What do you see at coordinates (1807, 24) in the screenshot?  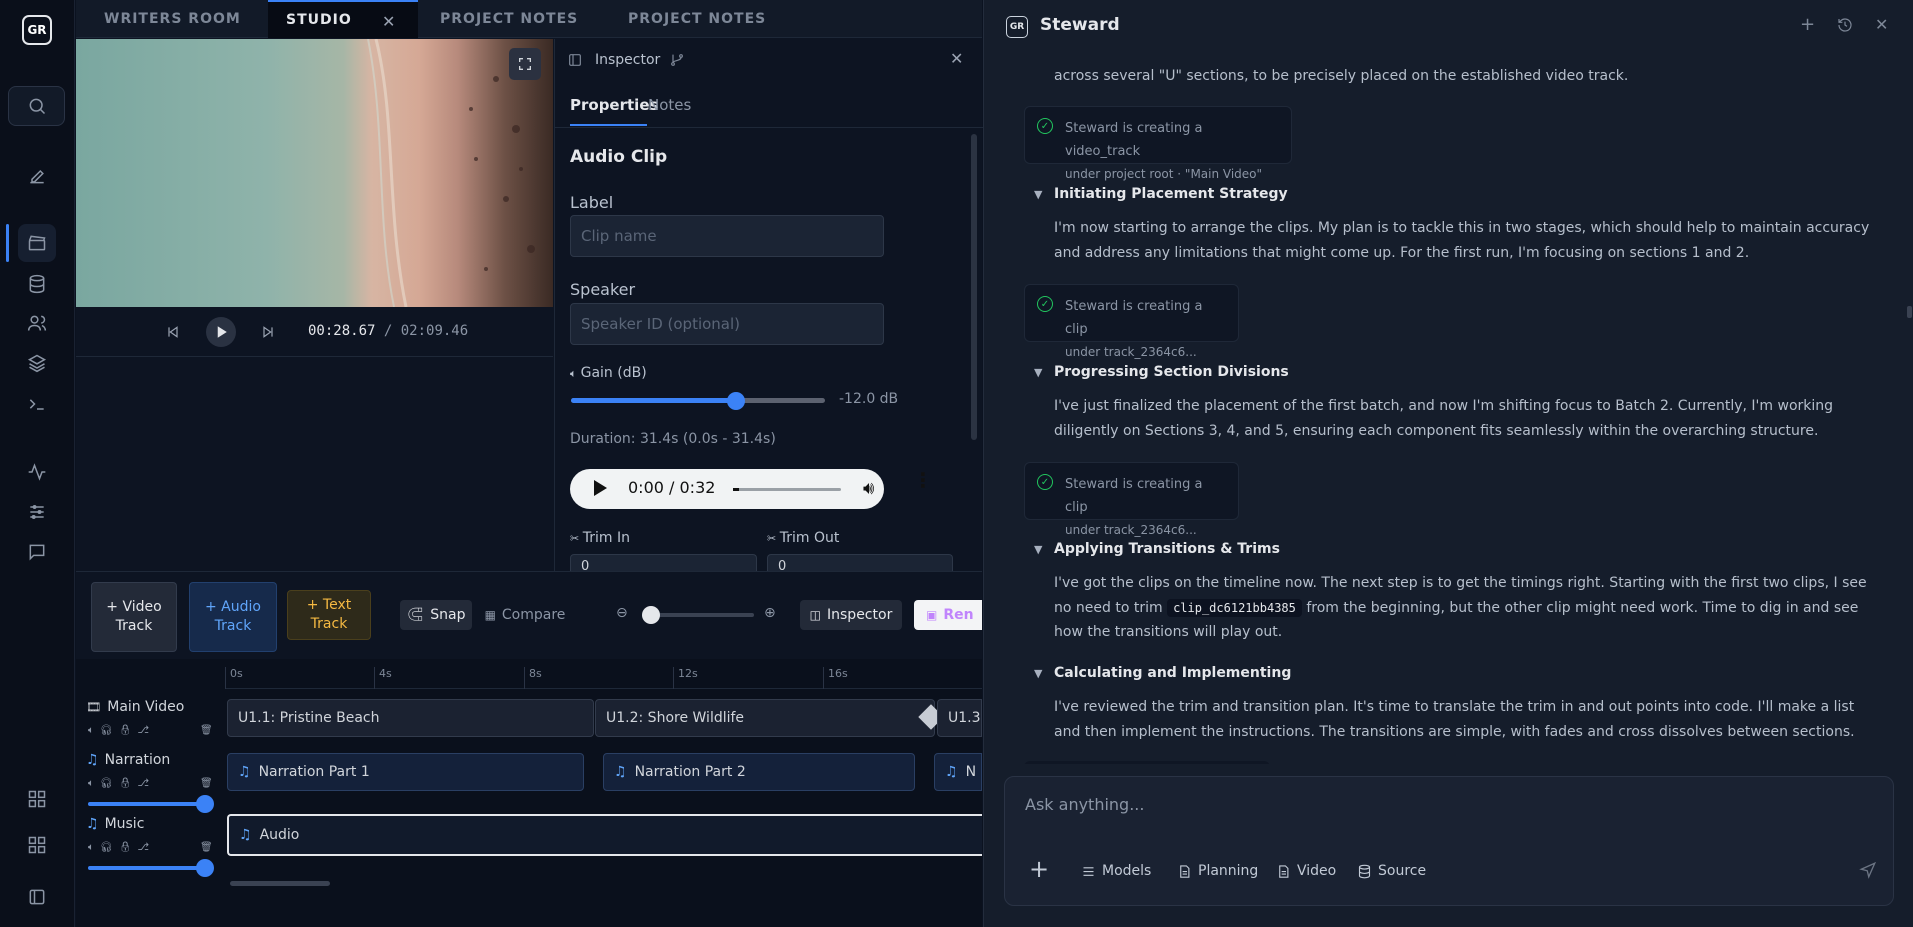 I see `new-chat-icon: +` at bounding box center [1807, 24].